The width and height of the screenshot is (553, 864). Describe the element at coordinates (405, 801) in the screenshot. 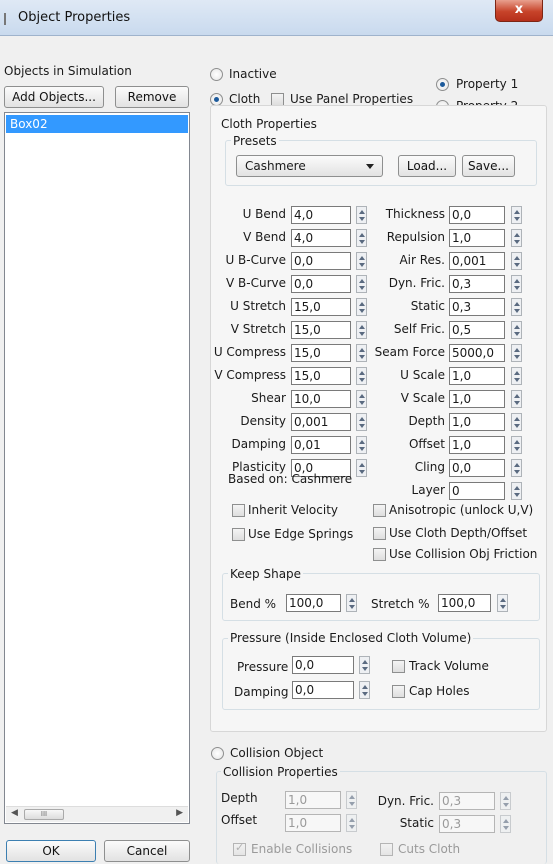

I see `collision-dyn-fric-label: Dyn. Fric.` at that location.